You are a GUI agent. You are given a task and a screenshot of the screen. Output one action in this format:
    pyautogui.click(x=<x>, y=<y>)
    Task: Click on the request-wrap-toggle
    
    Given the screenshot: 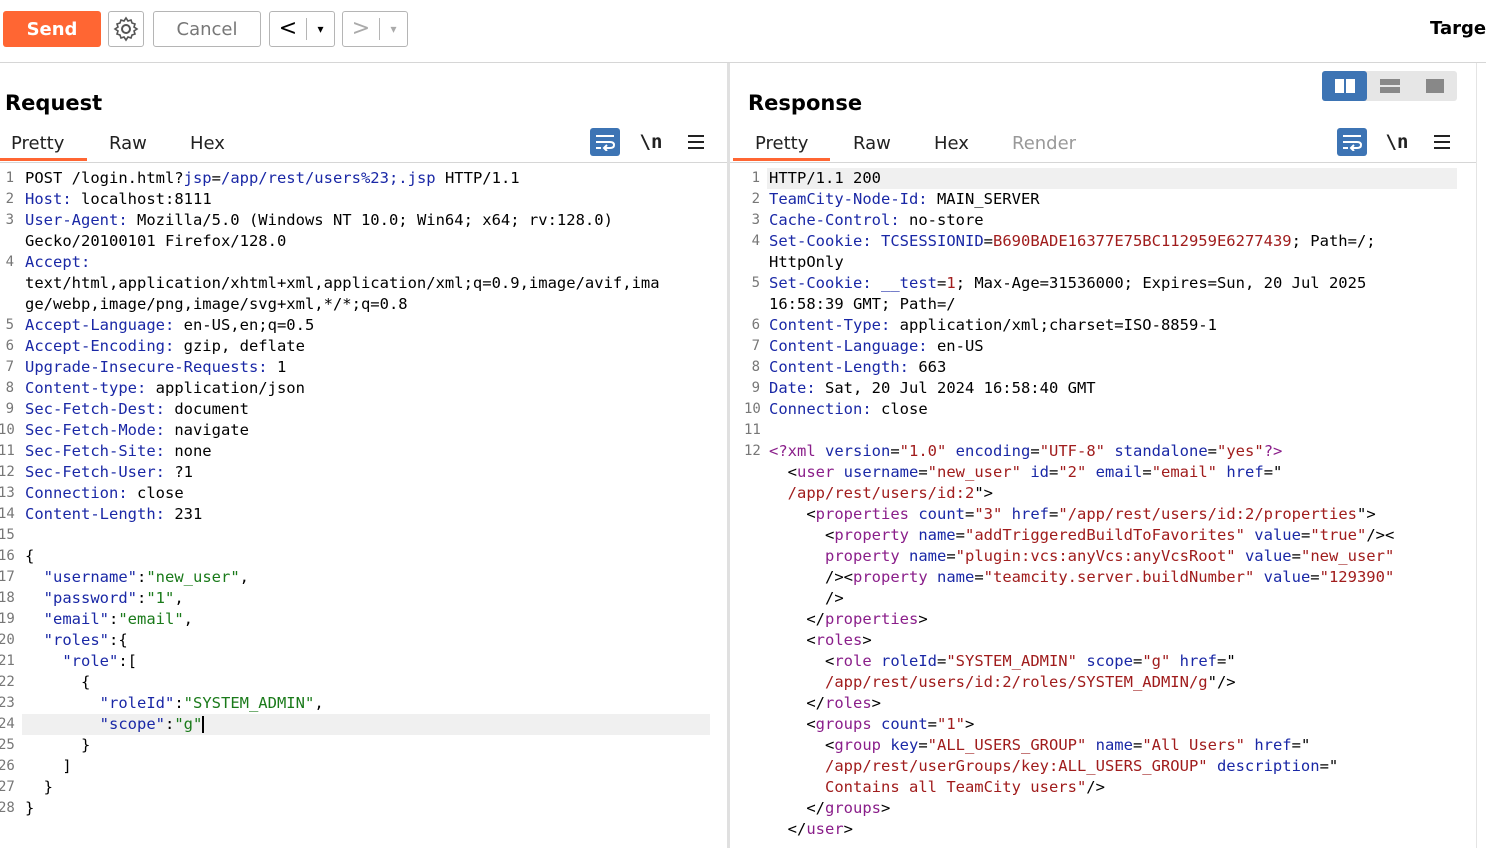 What is the action you would take?
    pyautogui.click(x=605, y=142)
    